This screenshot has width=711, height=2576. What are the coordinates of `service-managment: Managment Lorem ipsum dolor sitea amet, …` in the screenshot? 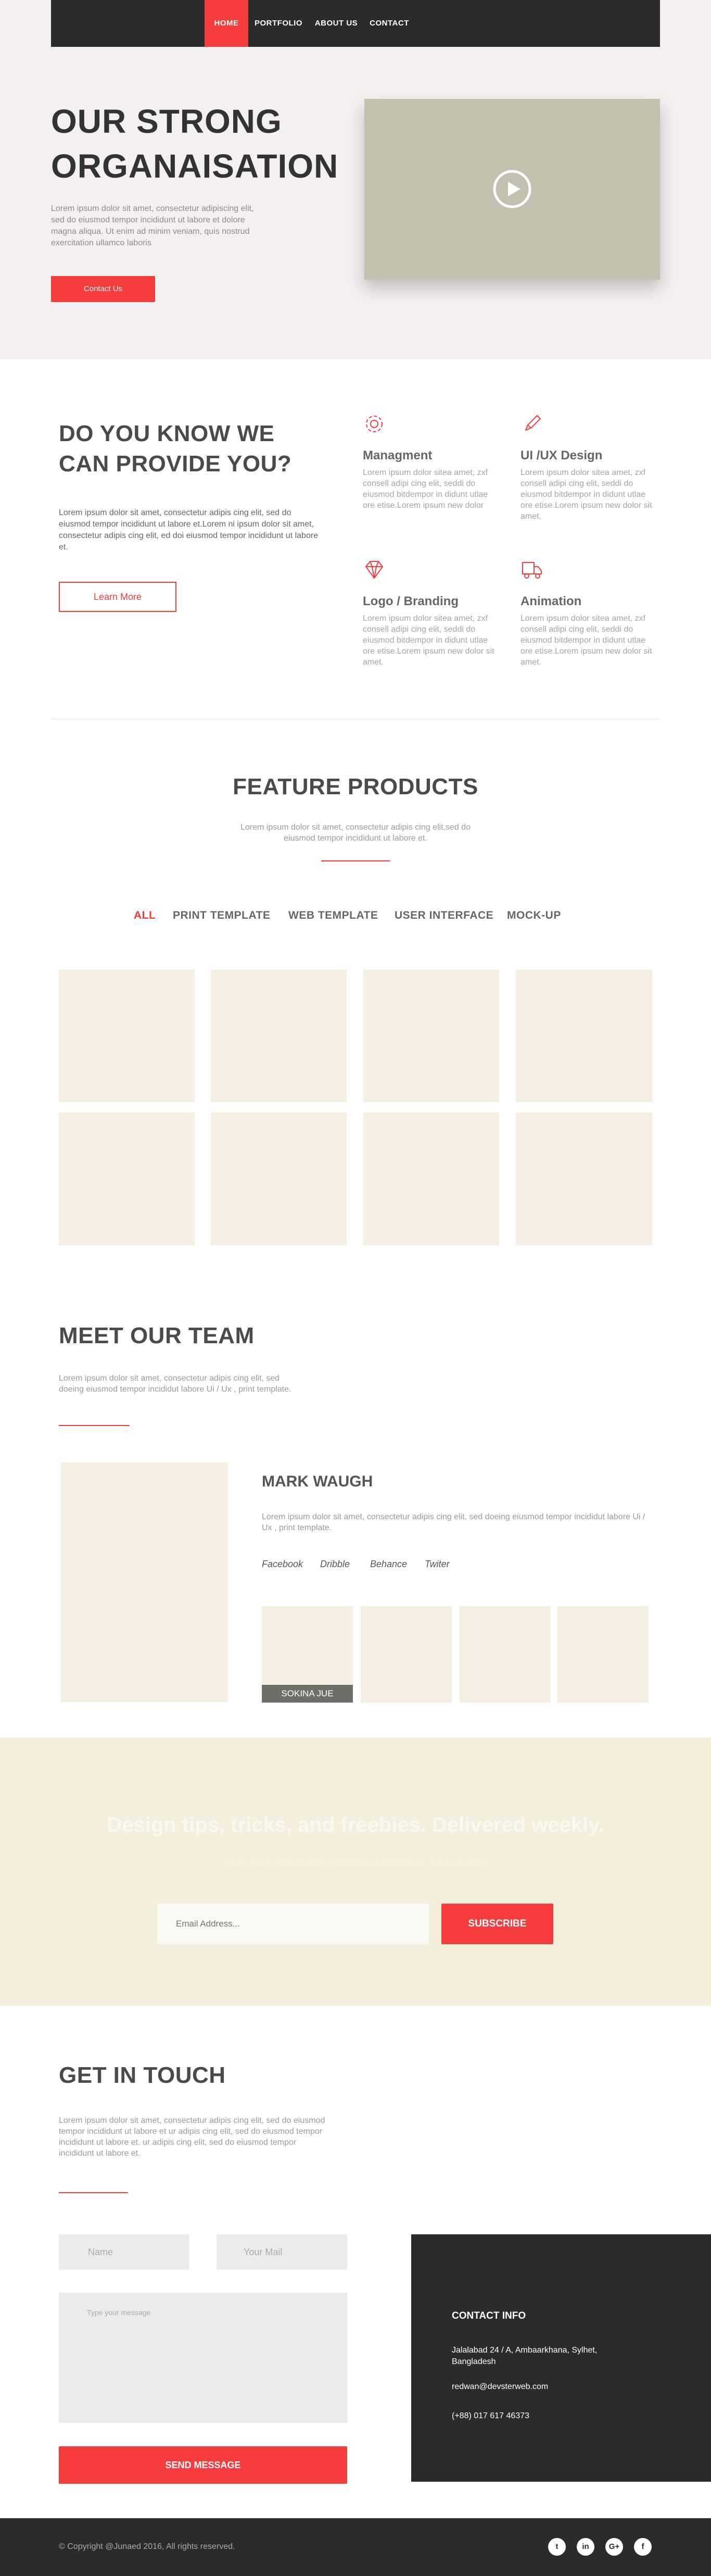 It's located at (430, 461).